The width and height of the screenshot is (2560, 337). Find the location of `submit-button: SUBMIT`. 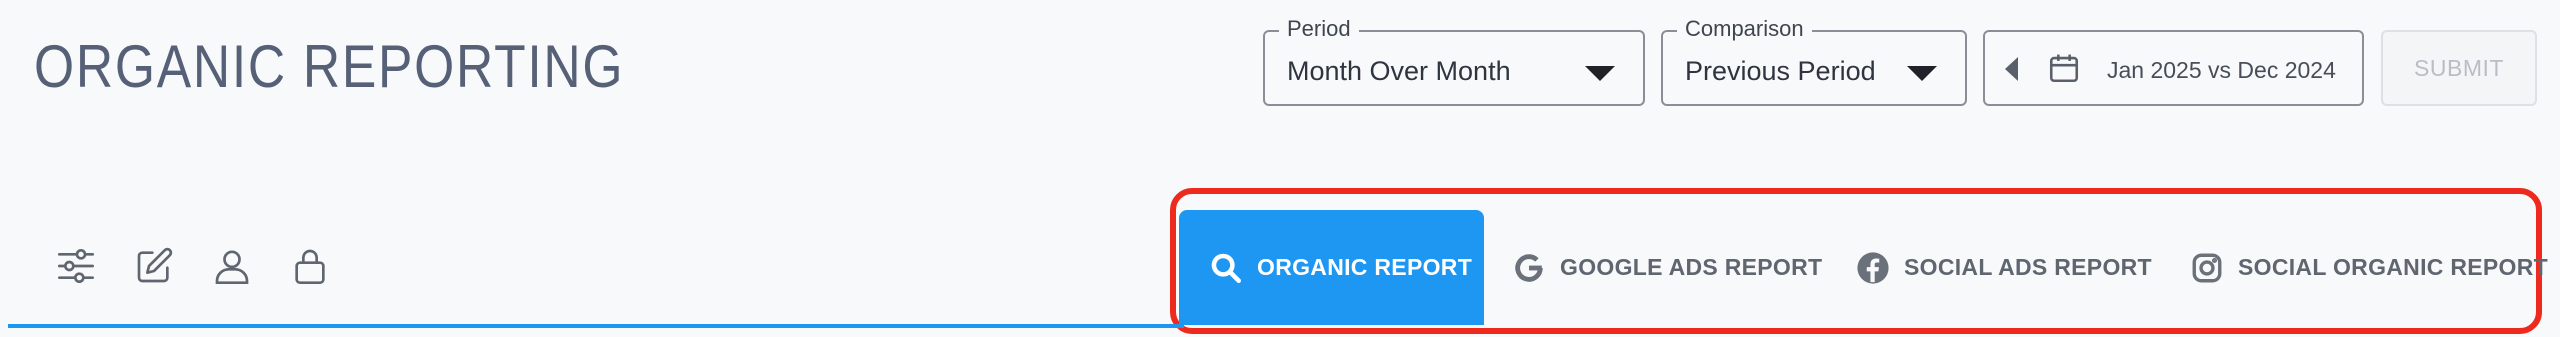

submit-button: SUBMIT is located at coordinates (2459, 68).